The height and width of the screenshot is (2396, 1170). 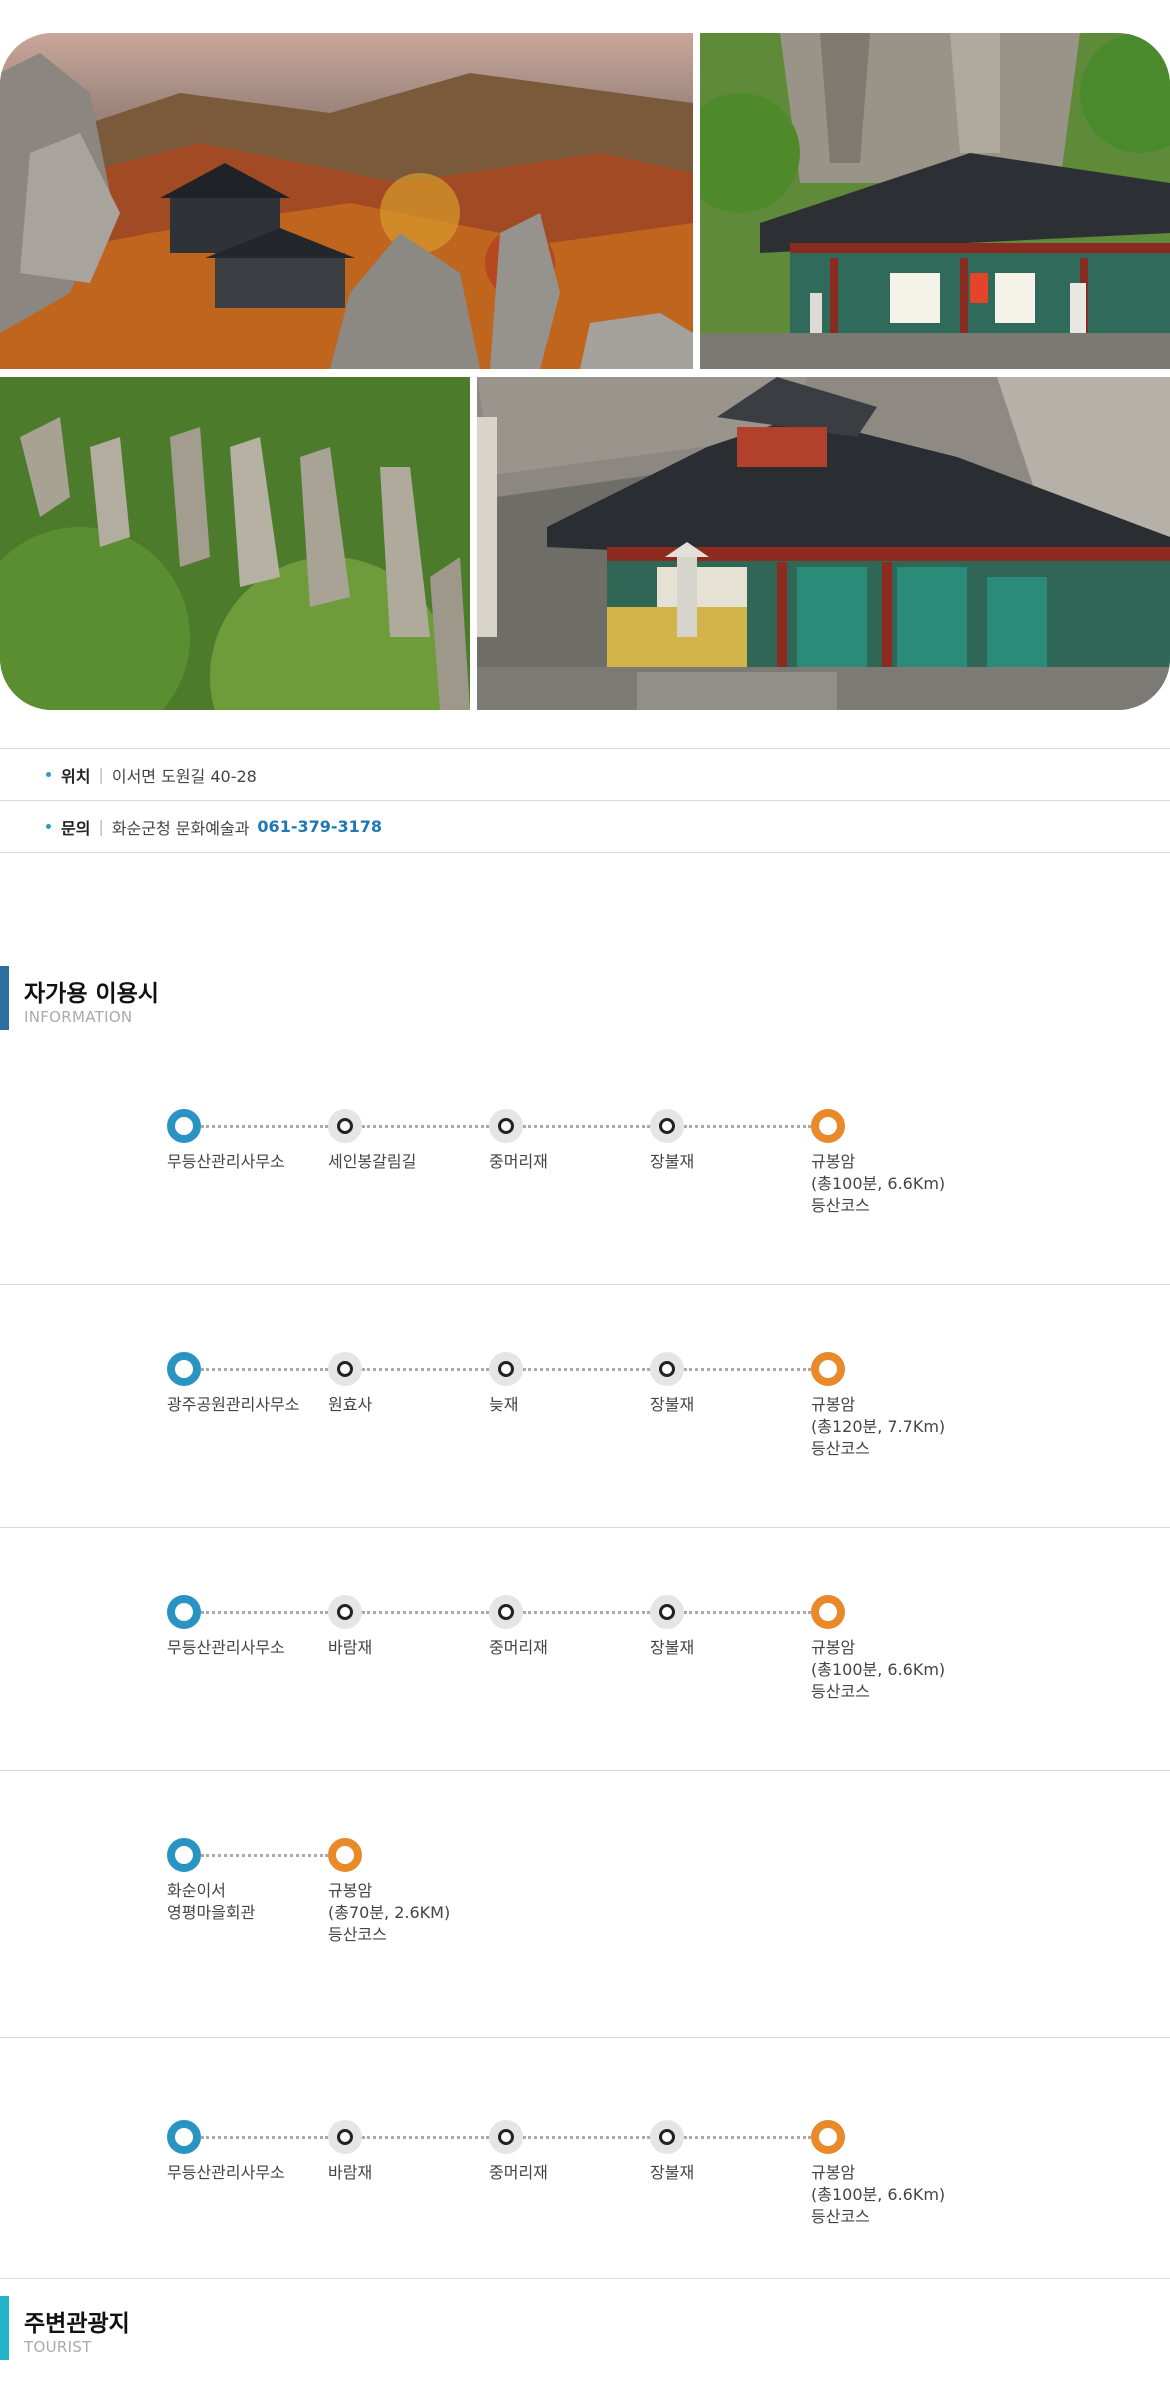 I want to click on location-row: 위치 | 이서면 도원길 40-28, so click(x=585, y=774).